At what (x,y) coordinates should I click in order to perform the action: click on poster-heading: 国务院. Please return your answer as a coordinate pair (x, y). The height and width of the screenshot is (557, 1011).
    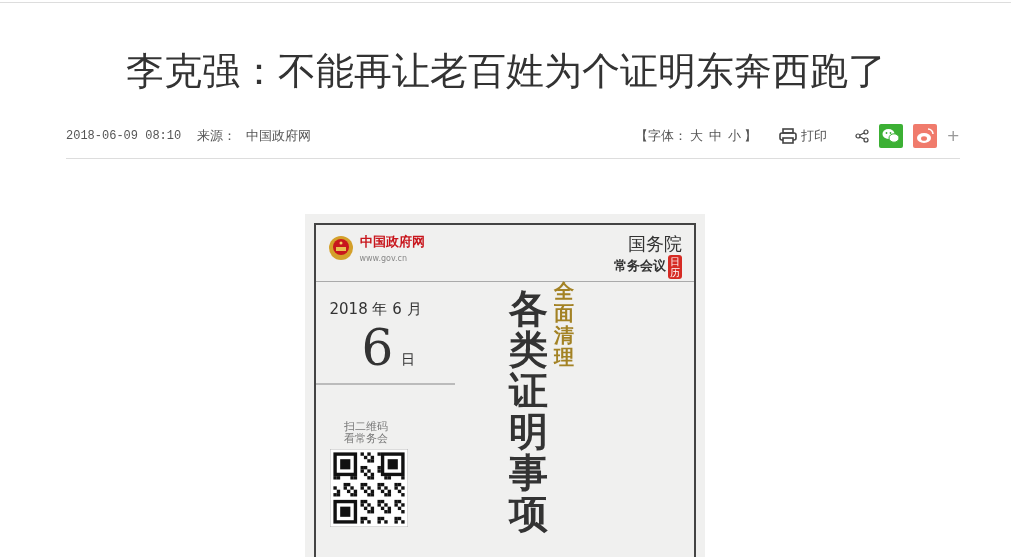
    Looking at the image, I should click on (654, 244).